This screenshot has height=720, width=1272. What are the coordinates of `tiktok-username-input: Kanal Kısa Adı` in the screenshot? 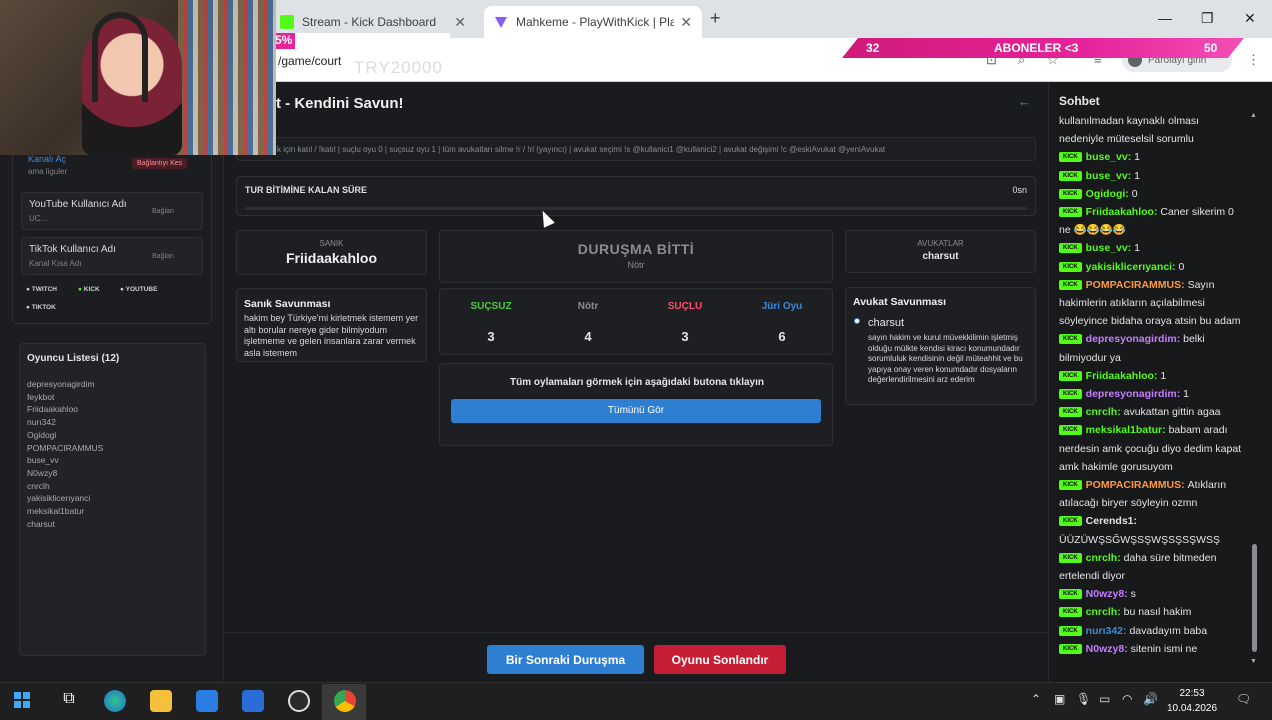 It's located at (55, 263).